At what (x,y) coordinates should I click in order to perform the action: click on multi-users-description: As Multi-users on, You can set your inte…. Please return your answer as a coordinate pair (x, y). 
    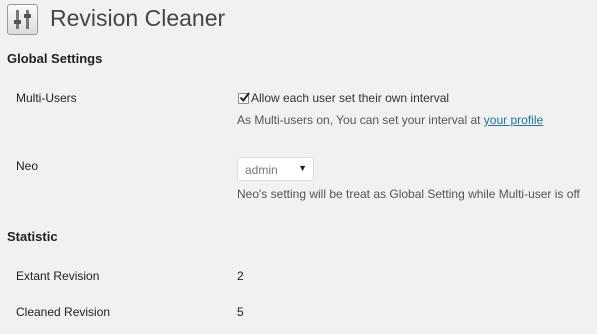
    Looking at the image, I should click on (390, 120).